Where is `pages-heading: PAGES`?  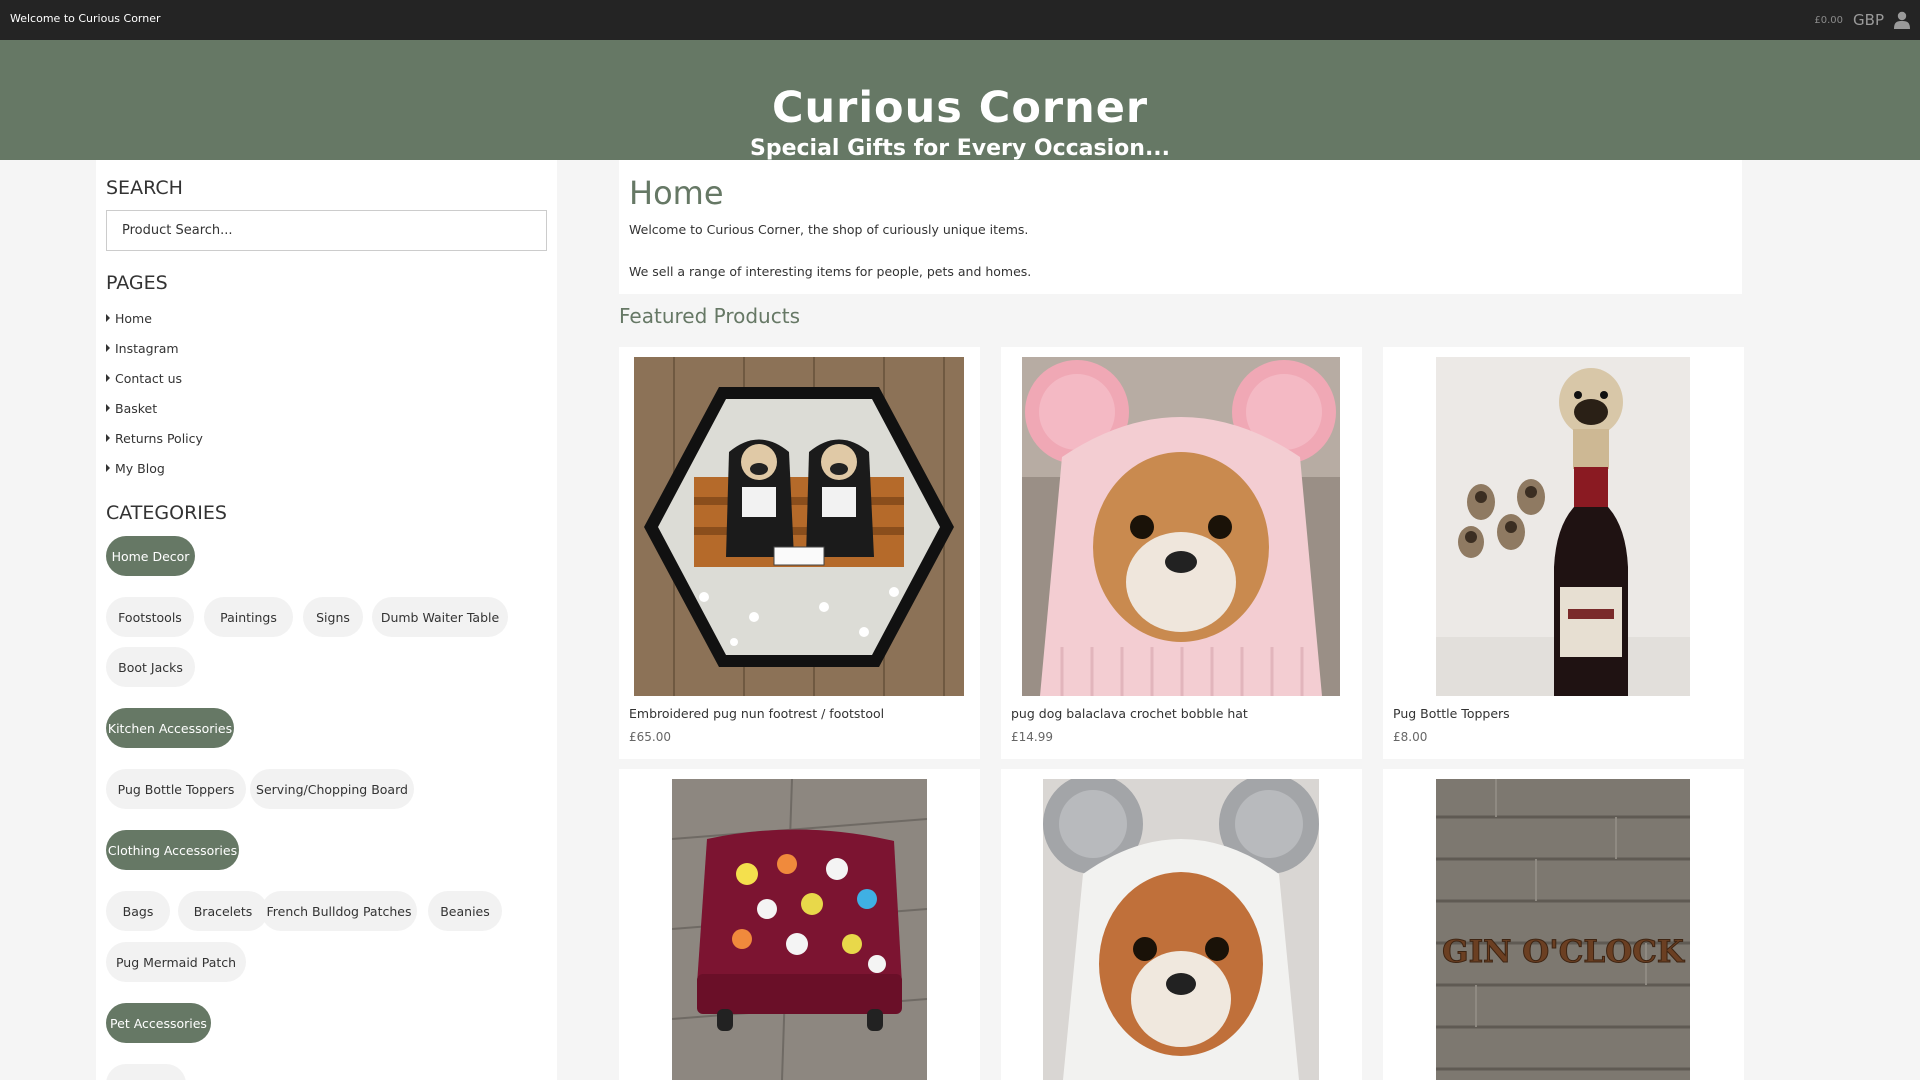
pages-heading: PAGES is located at coordinates (137, 283).